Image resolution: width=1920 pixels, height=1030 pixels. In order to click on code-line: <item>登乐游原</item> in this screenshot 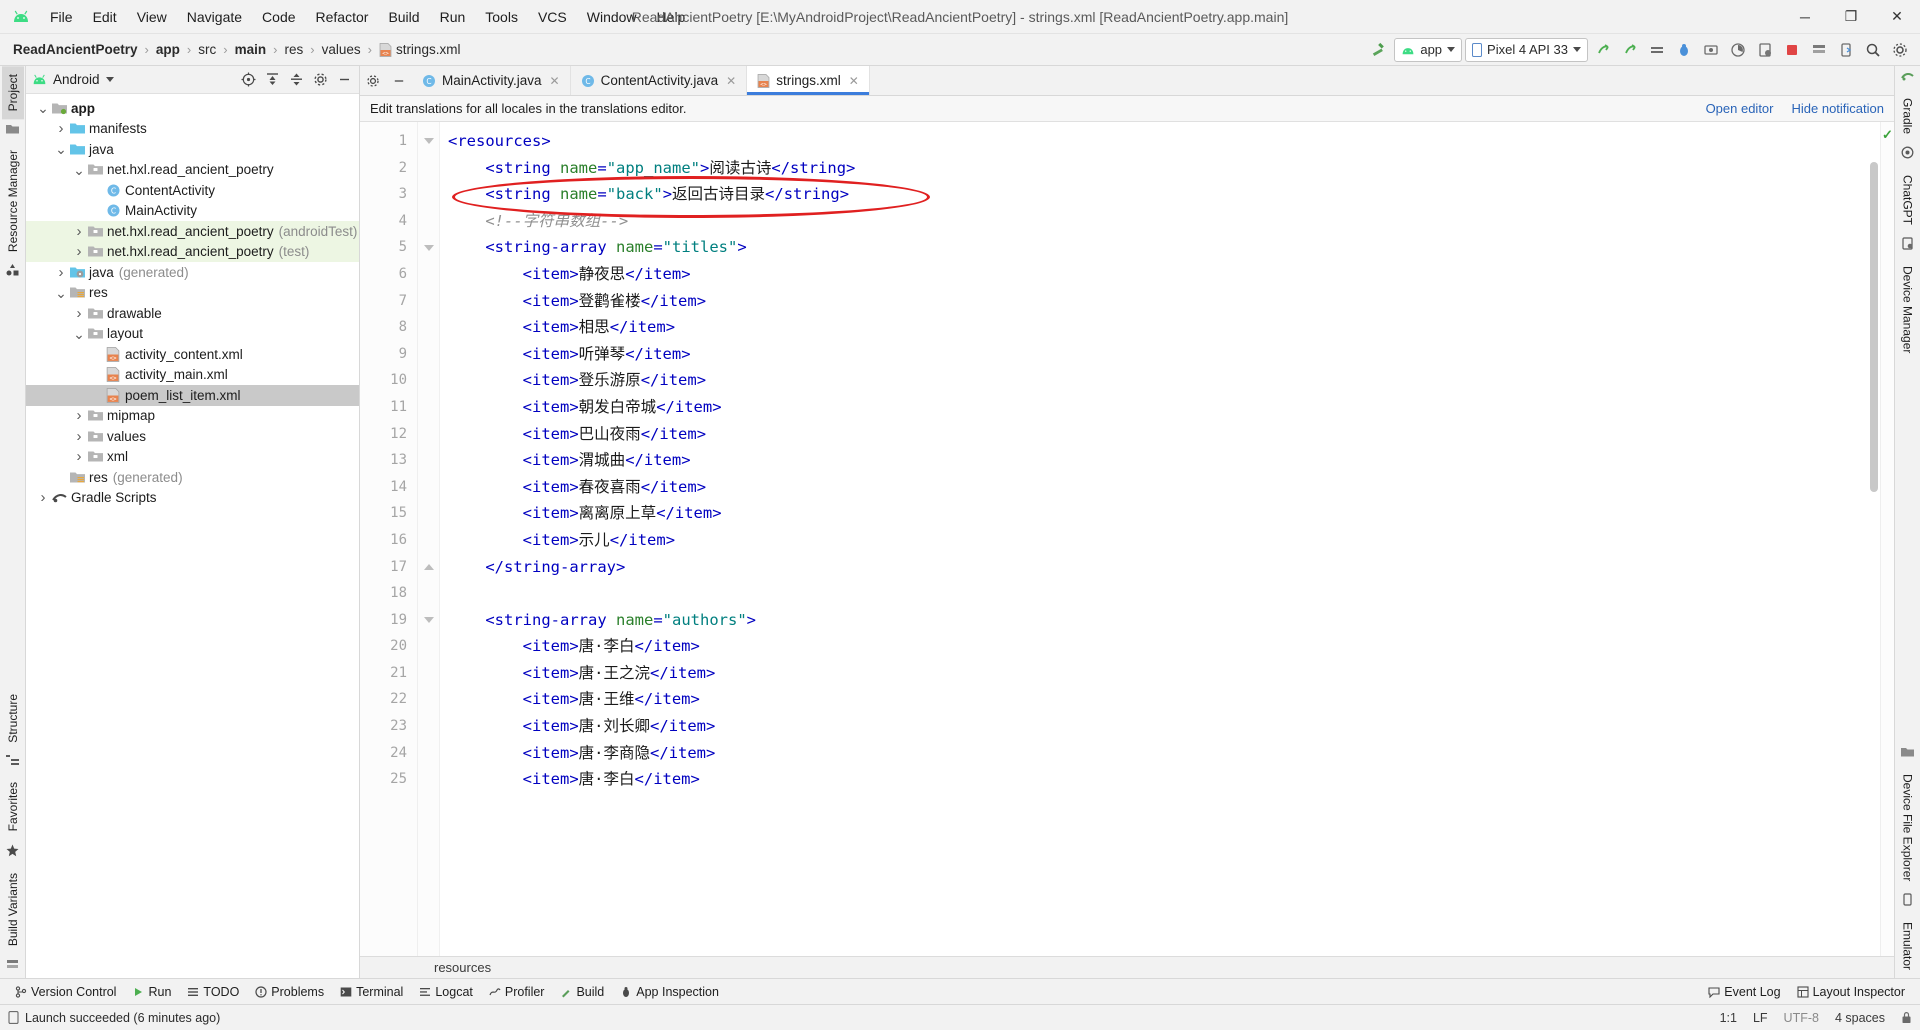, I will do `click(1160, 380)`.